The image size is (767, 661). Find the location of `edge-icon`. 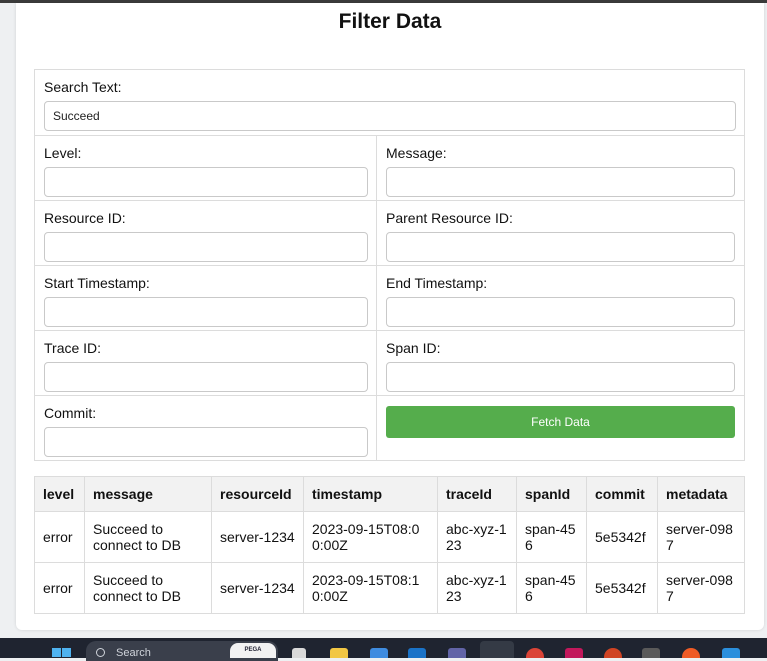

edge-icon is located at coordinates (497, 649).